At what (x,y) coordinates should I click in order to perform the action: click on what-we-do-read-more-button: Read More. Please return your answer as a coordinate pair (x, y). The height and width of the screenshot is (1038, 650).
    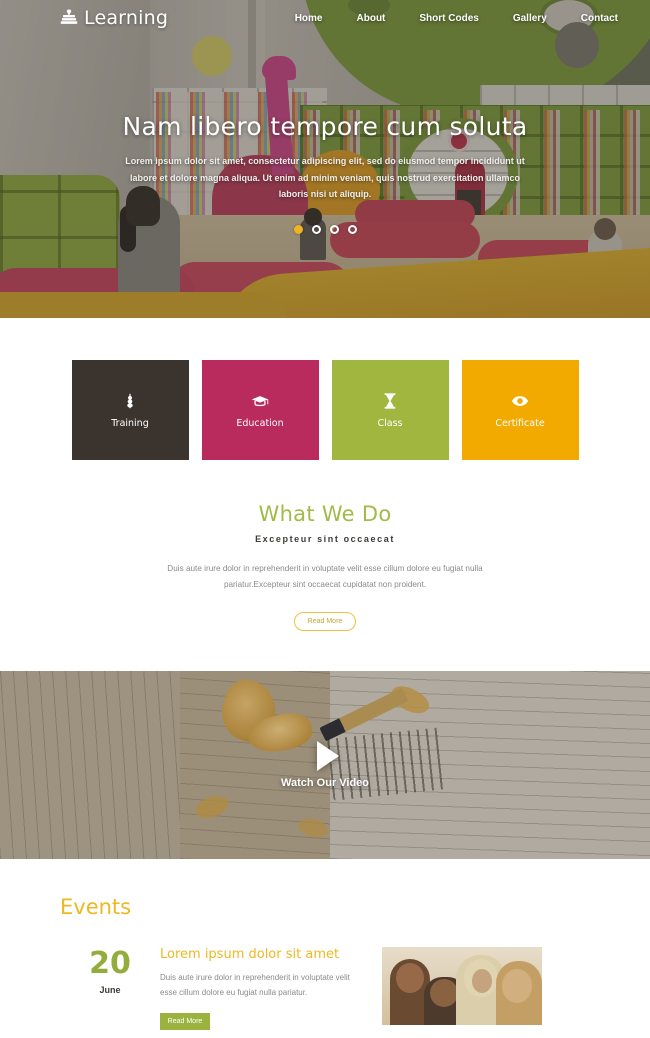
    Looking at the image, I should click on (325, 621).